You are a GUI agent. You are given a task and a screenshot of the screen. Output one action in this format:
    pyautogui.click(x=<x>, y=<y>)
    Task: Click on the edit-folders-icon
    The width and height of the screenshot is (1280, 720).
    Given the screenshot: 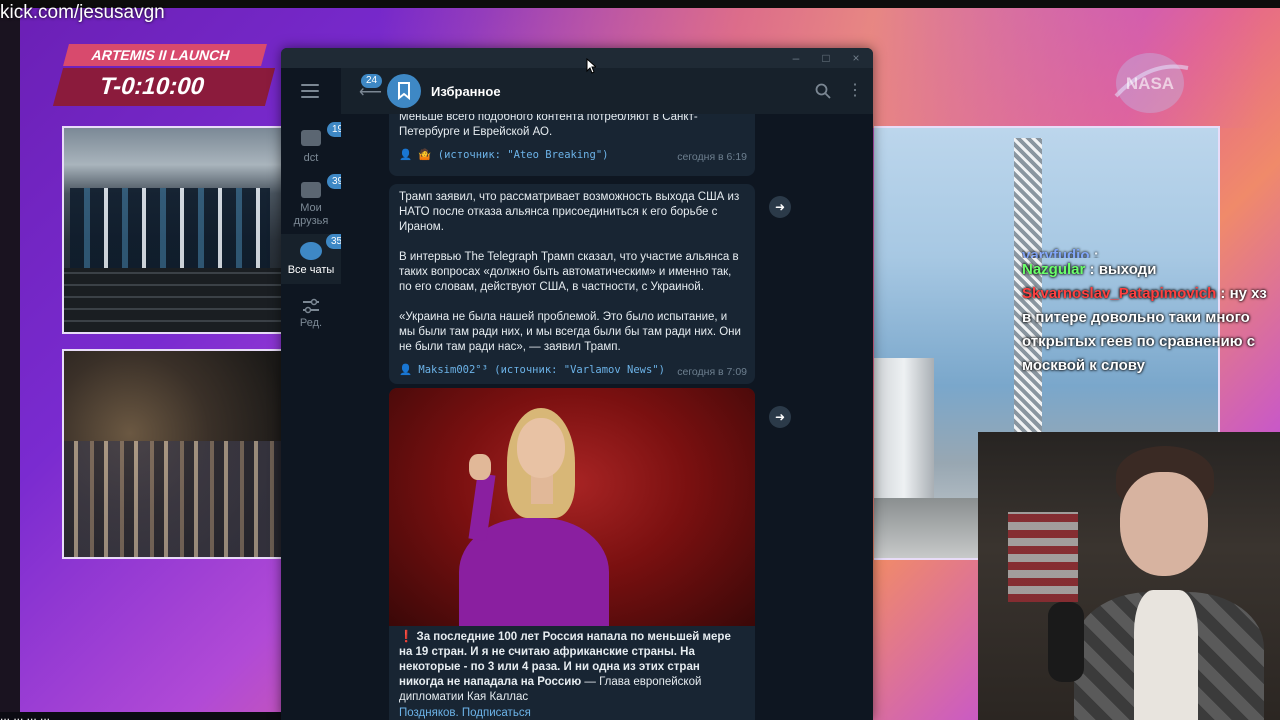 What is the action you would take?
    pyautogui.click(x=311, y=306)
    